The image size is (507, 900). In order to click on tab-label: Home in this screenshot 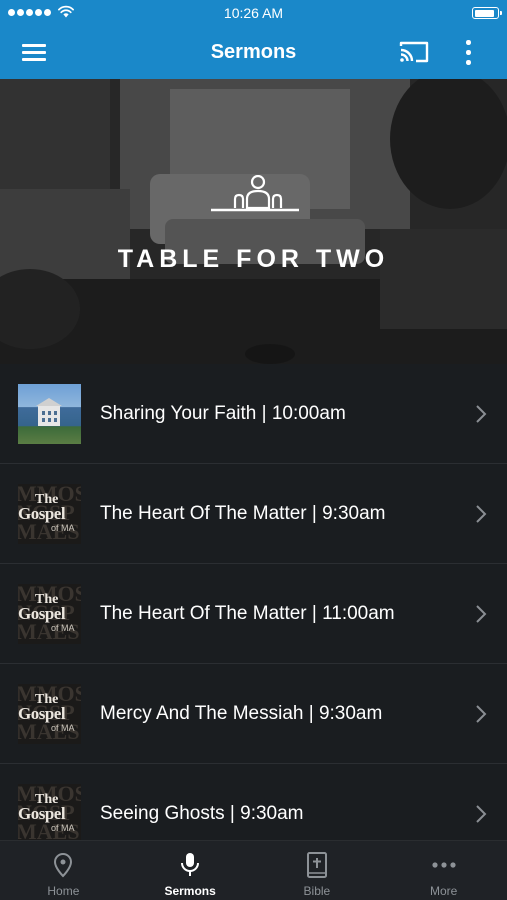, I will do `click(63, 891)`.